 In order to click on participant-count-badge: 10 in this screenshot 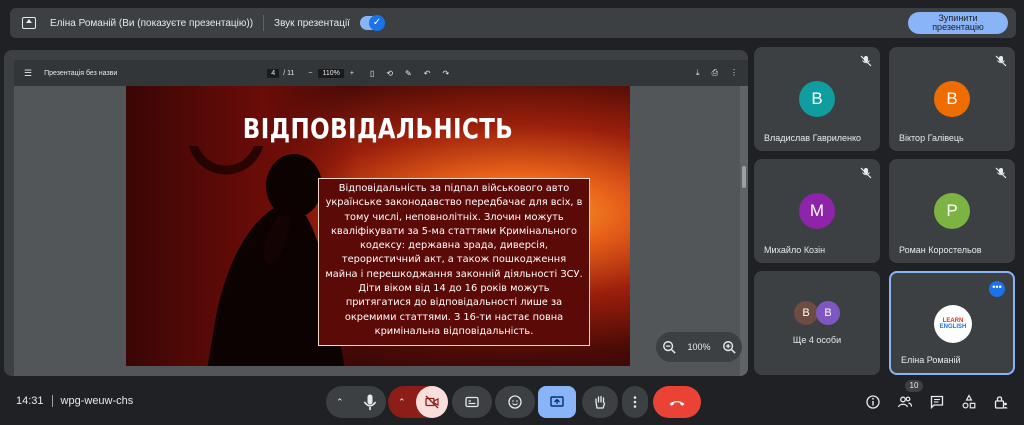, I will do `click(914, 386)`.